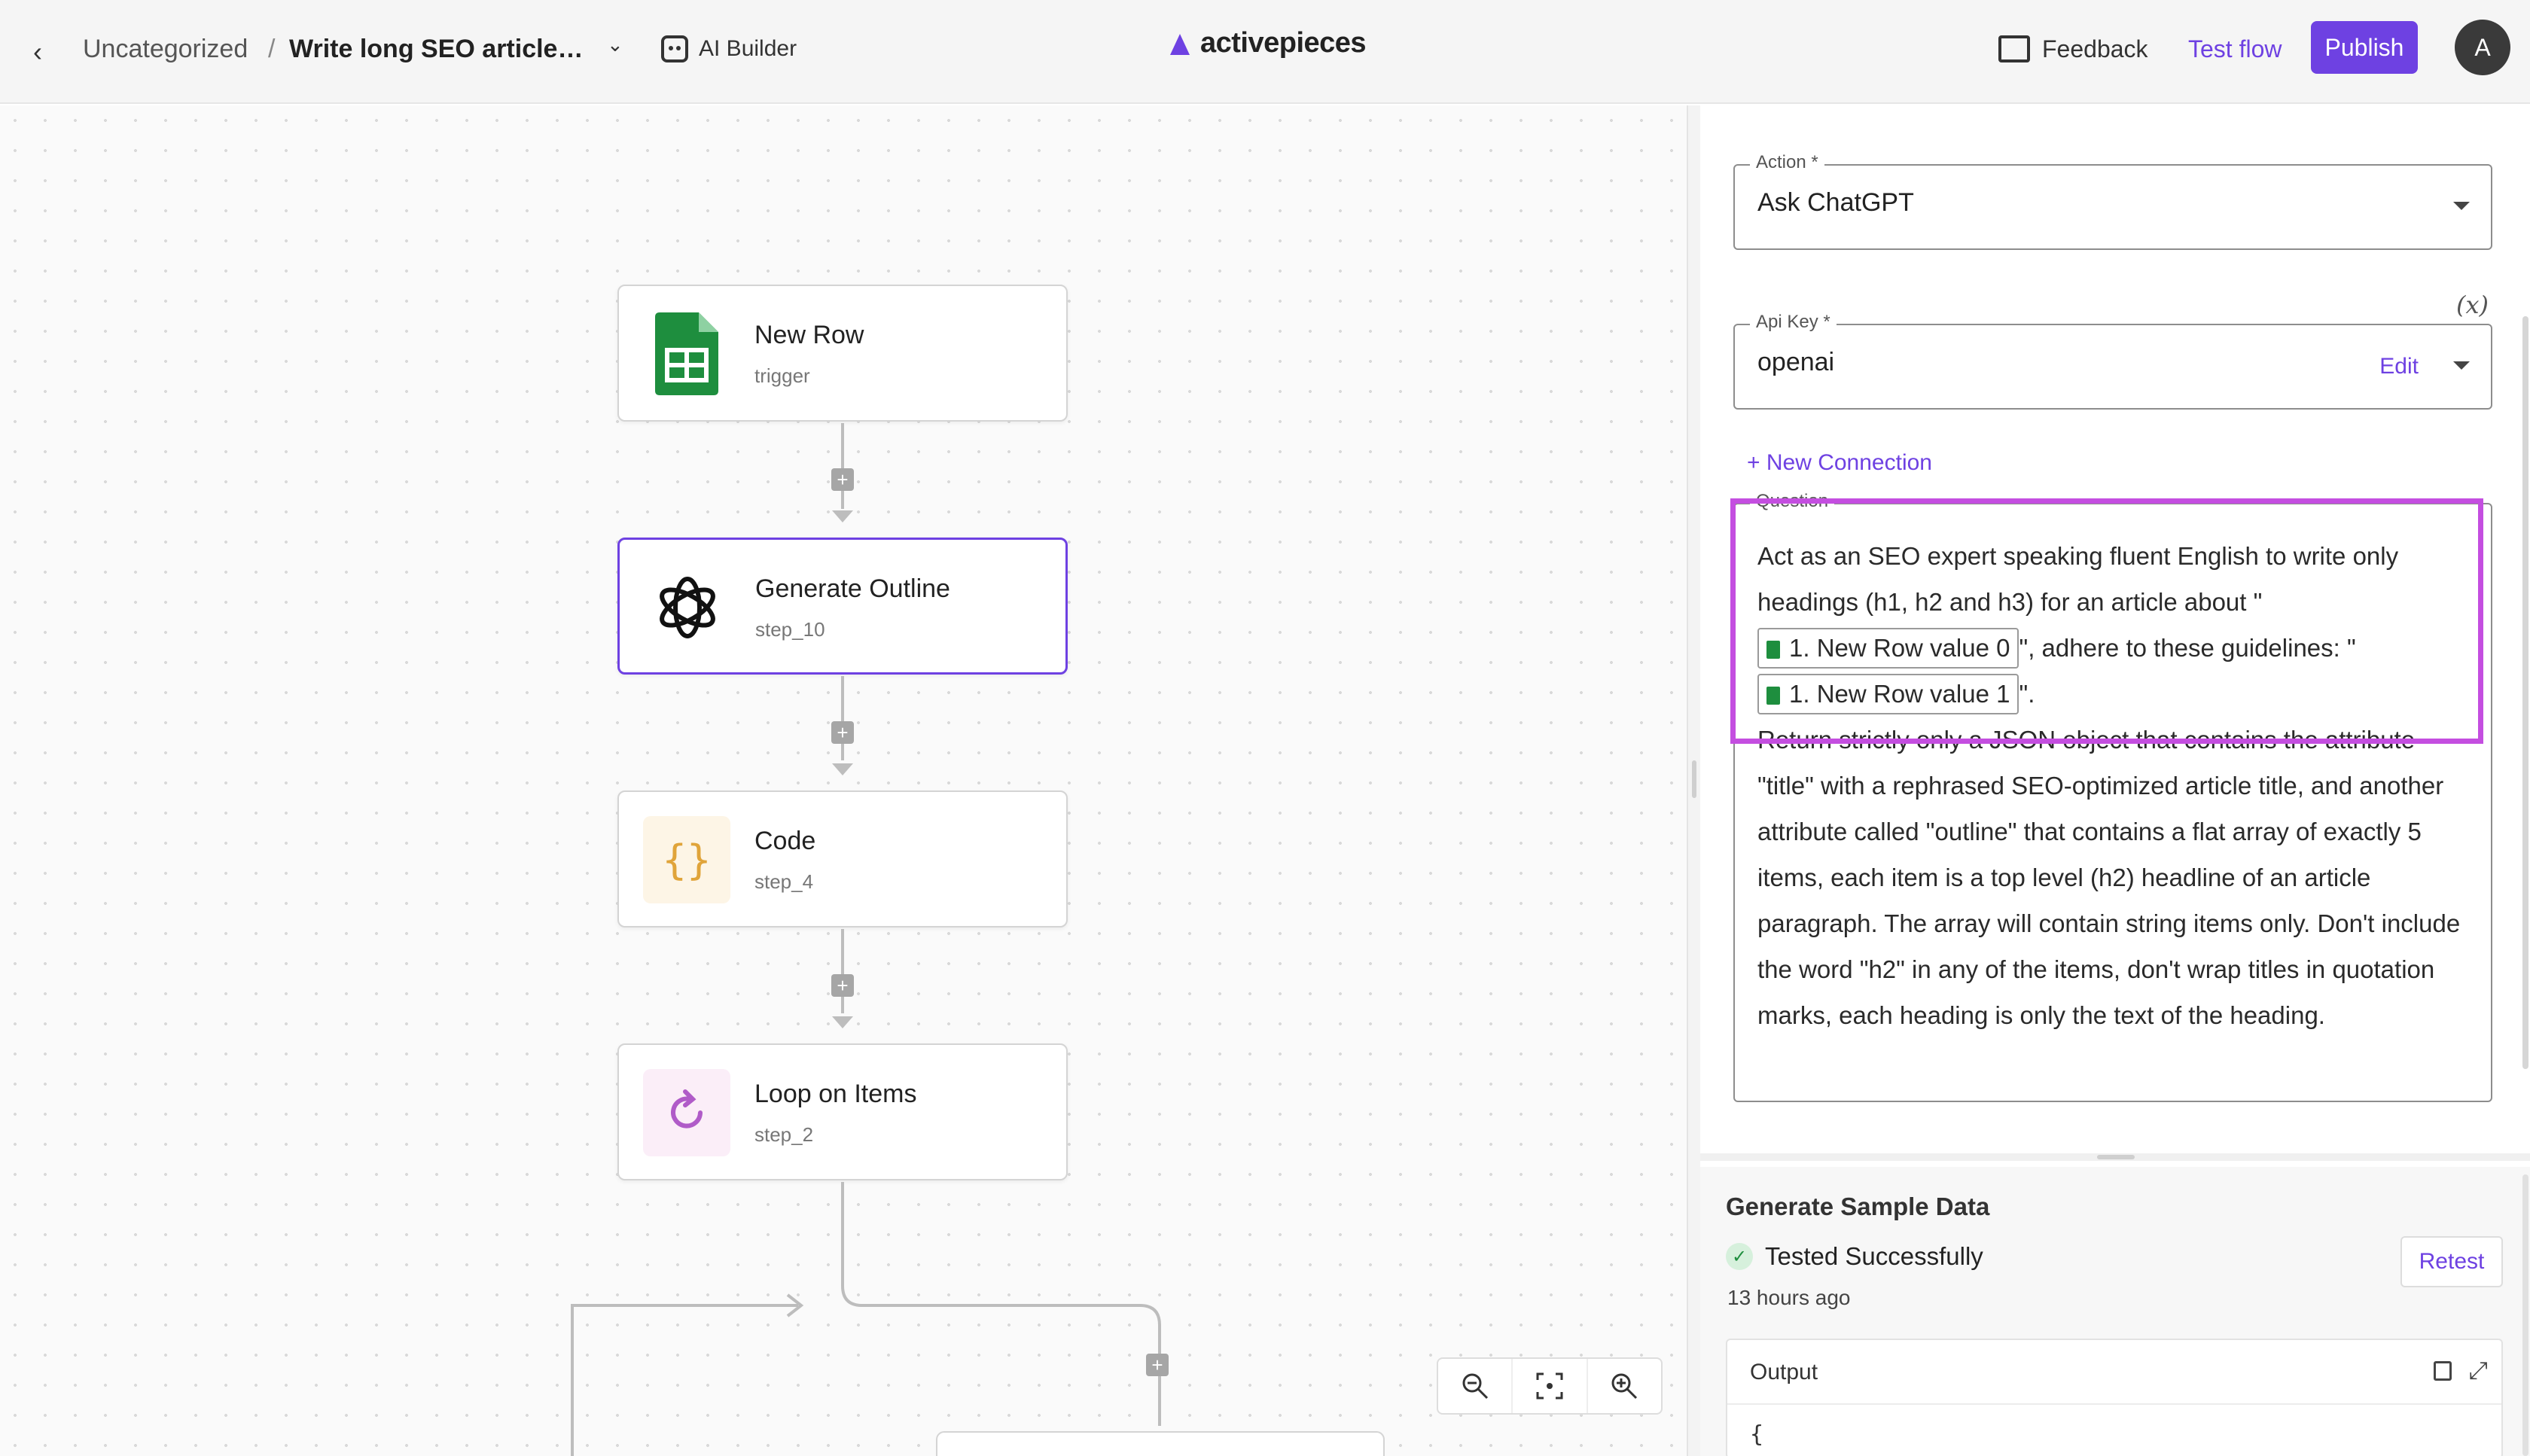 The image size is (2530, 1456). Describe the element at coordinates (2112, 201) in the screenshot. I see `action-select: Action * Ask ChatGPT` at that location.